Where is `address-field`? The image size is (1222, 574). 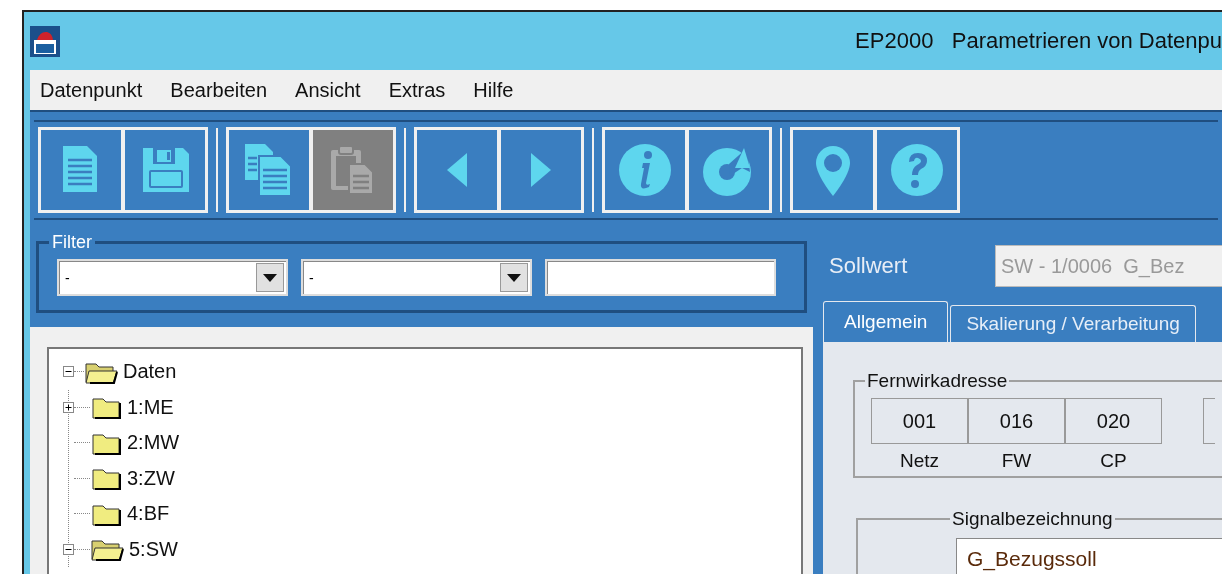 address-field is located at coordinates (1209, 421).